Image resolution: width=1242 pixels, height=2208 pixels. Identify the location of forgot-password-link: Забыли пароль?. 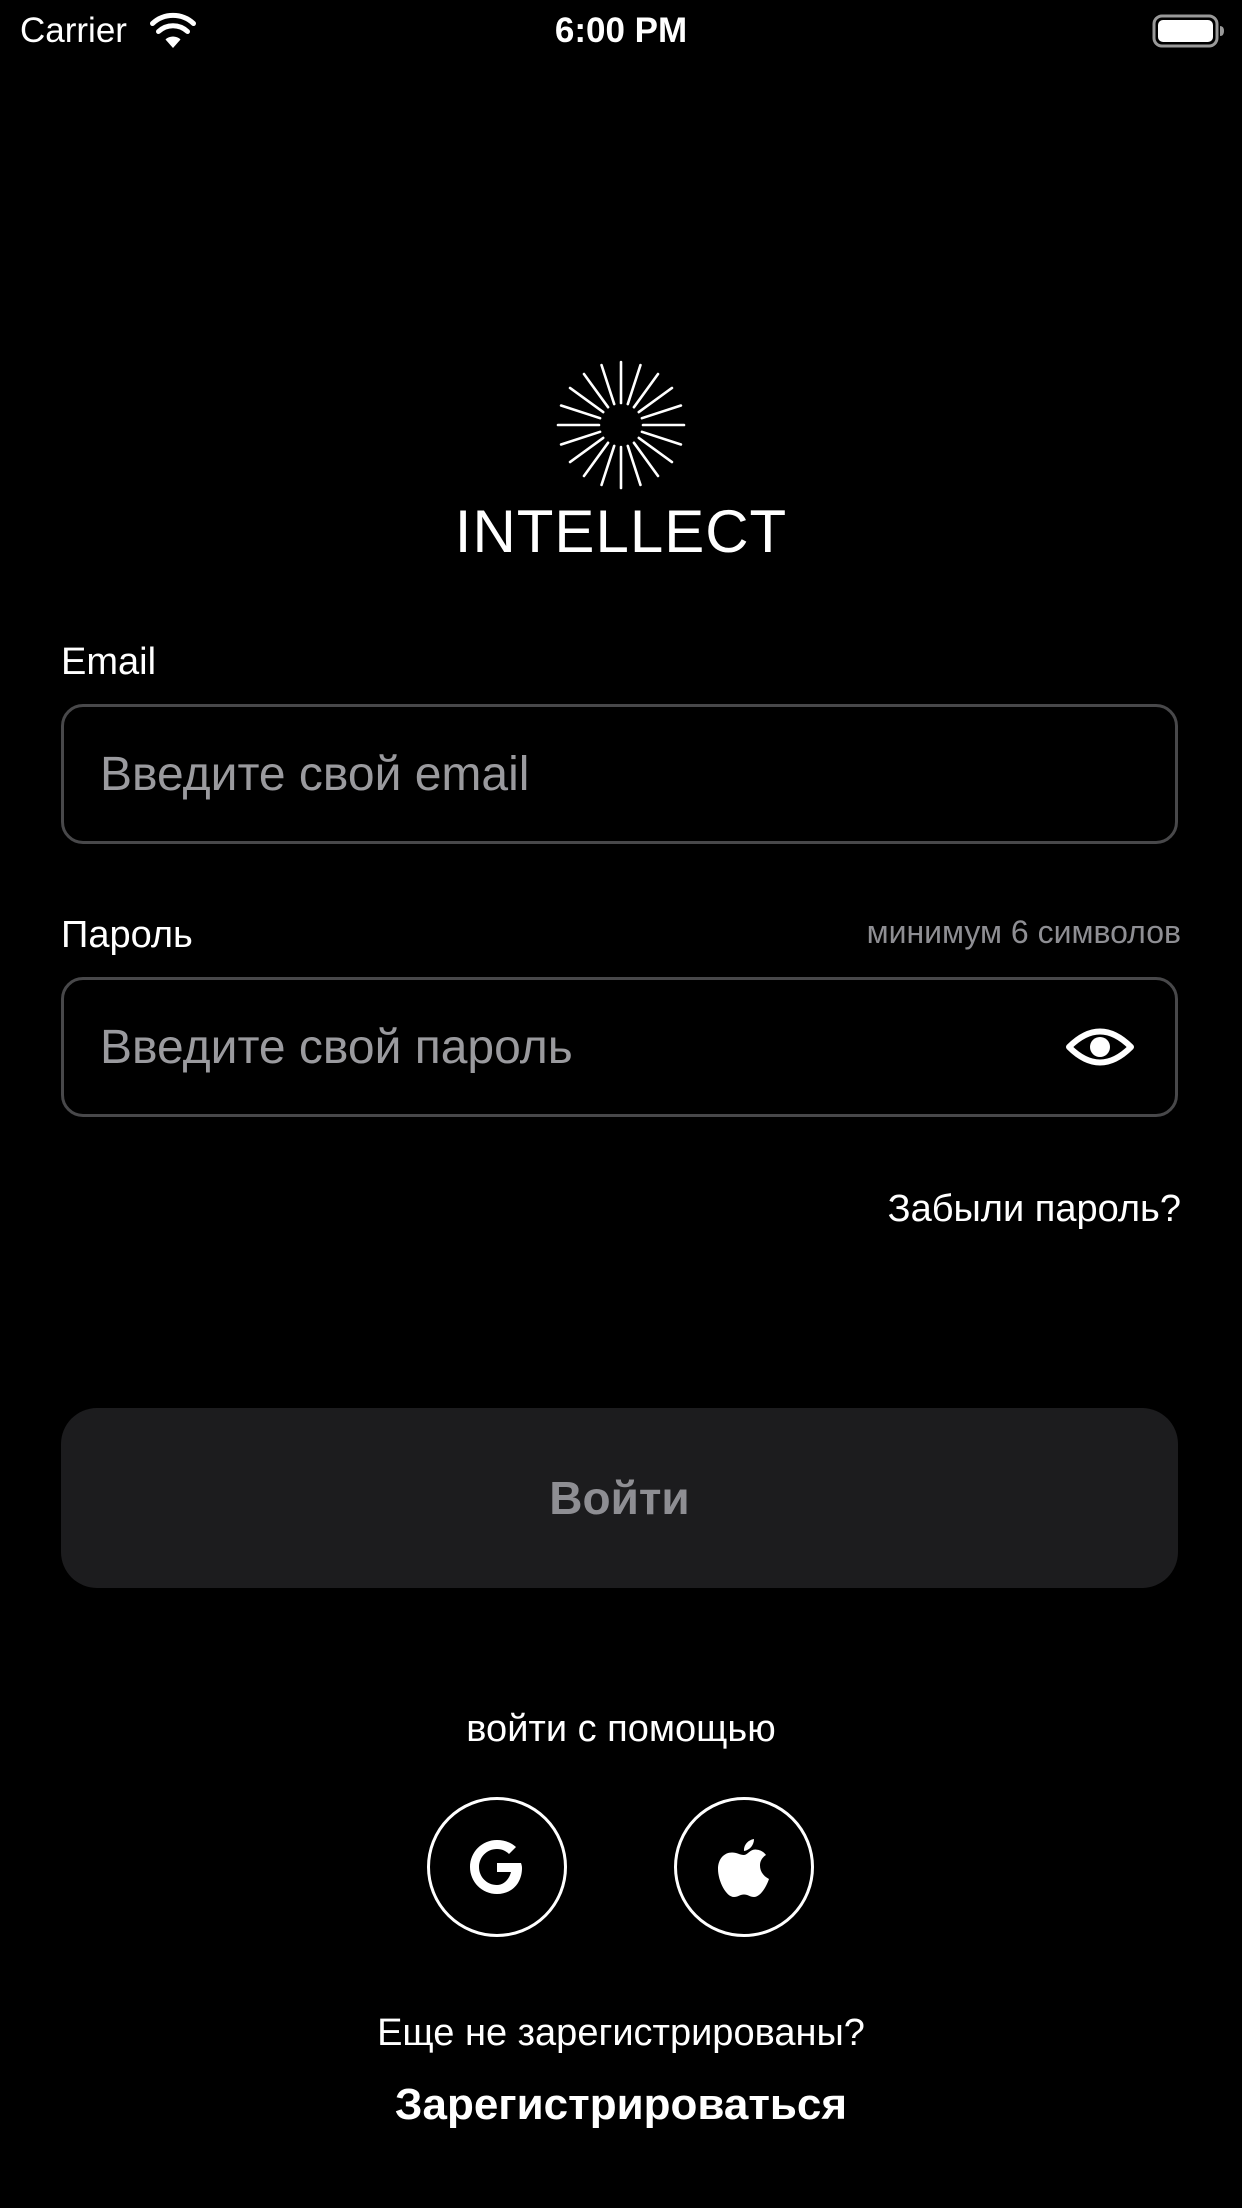
(1034, 1209).